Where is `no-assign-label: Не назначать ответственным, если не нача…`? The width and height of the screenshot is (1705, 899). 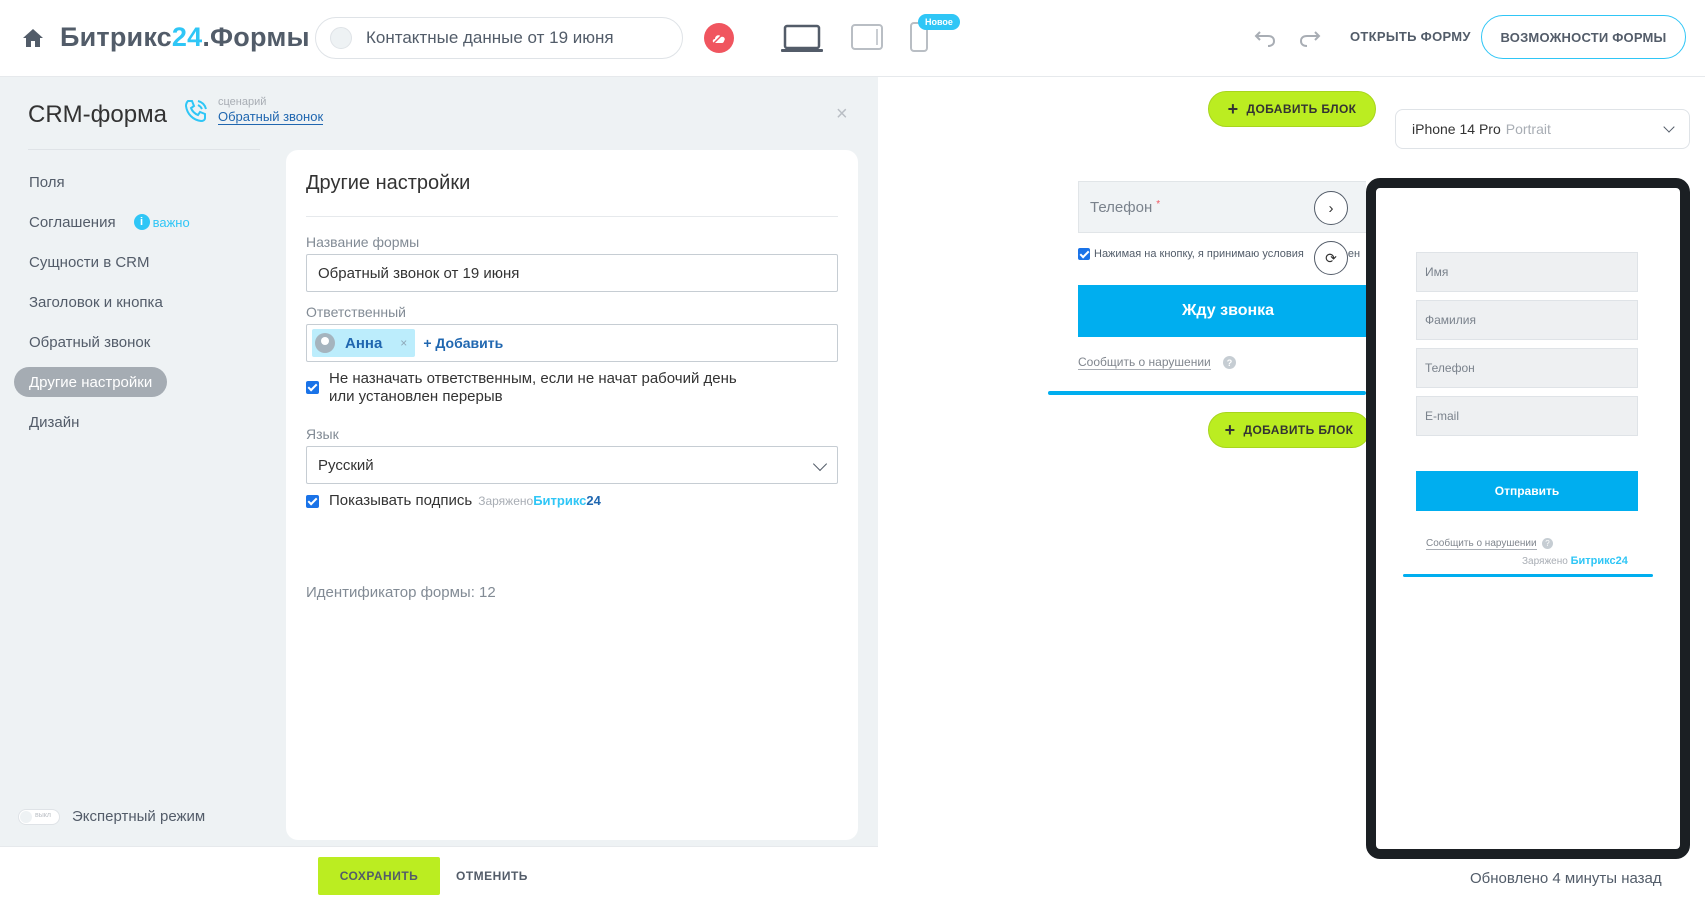
no-assign-label: Не назначать ответственным, если не нача… is located at coordinates (533, 387).